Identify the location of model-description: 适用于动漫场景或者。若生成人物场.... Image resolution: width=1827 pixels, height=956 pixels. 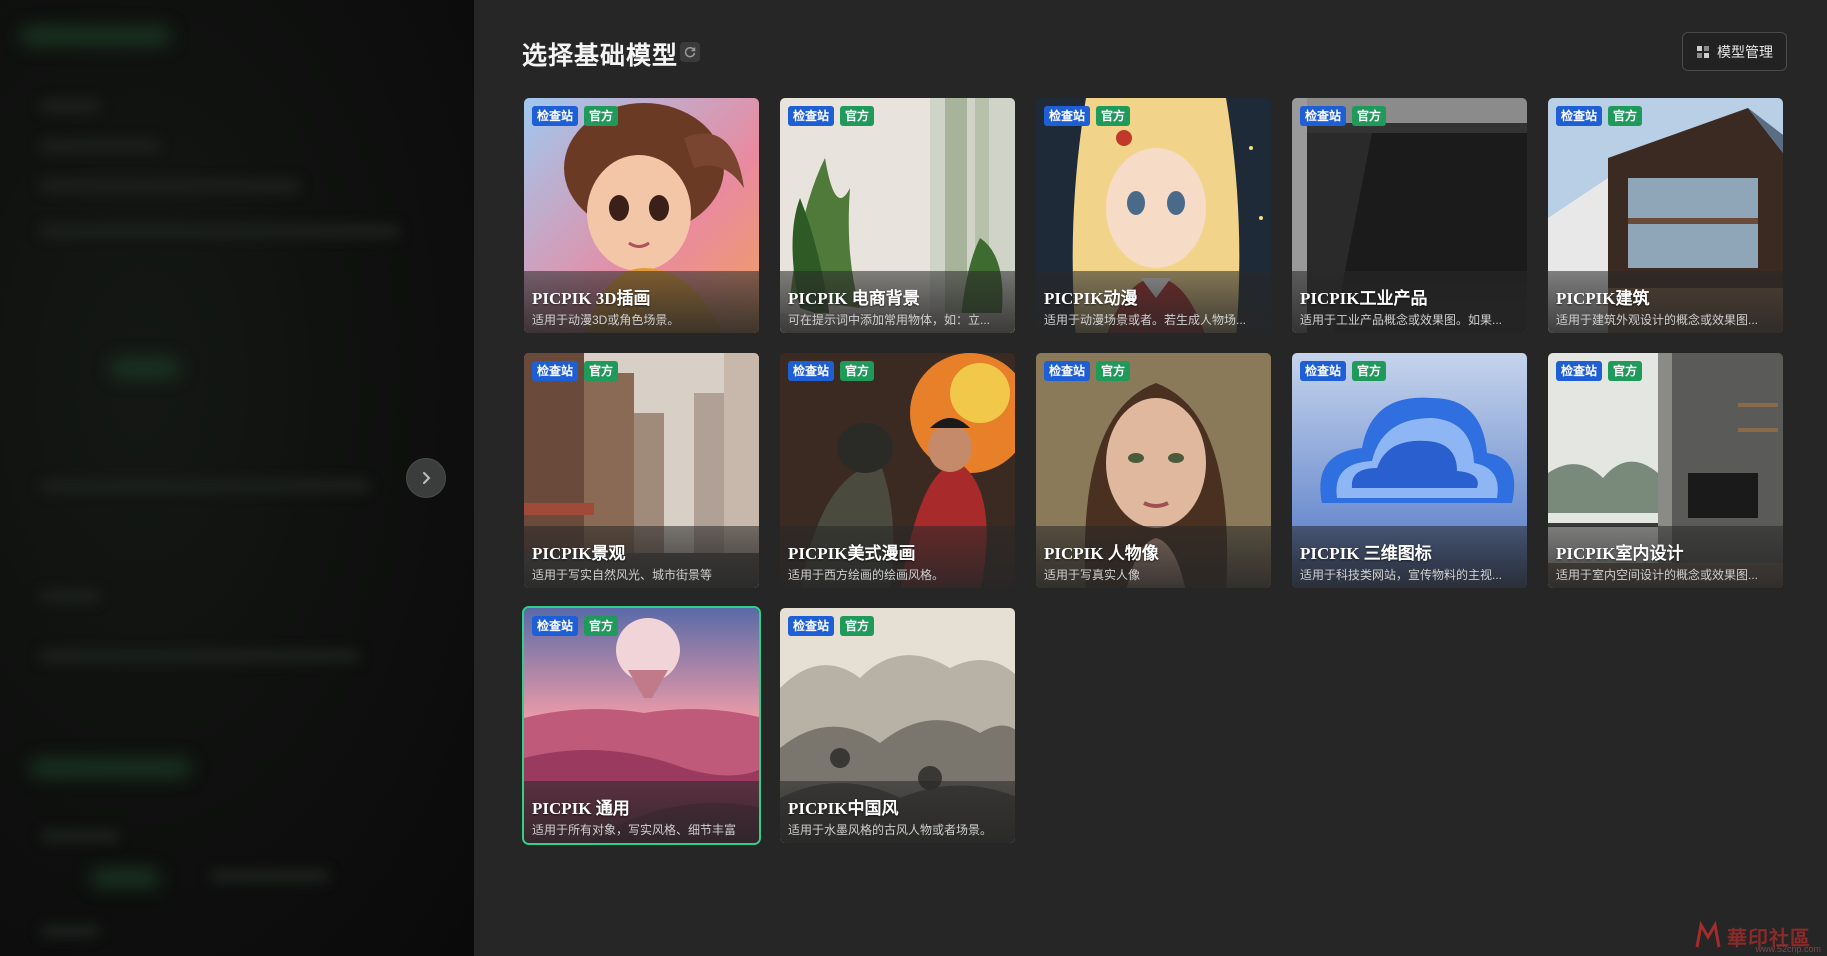
(1145, 320).